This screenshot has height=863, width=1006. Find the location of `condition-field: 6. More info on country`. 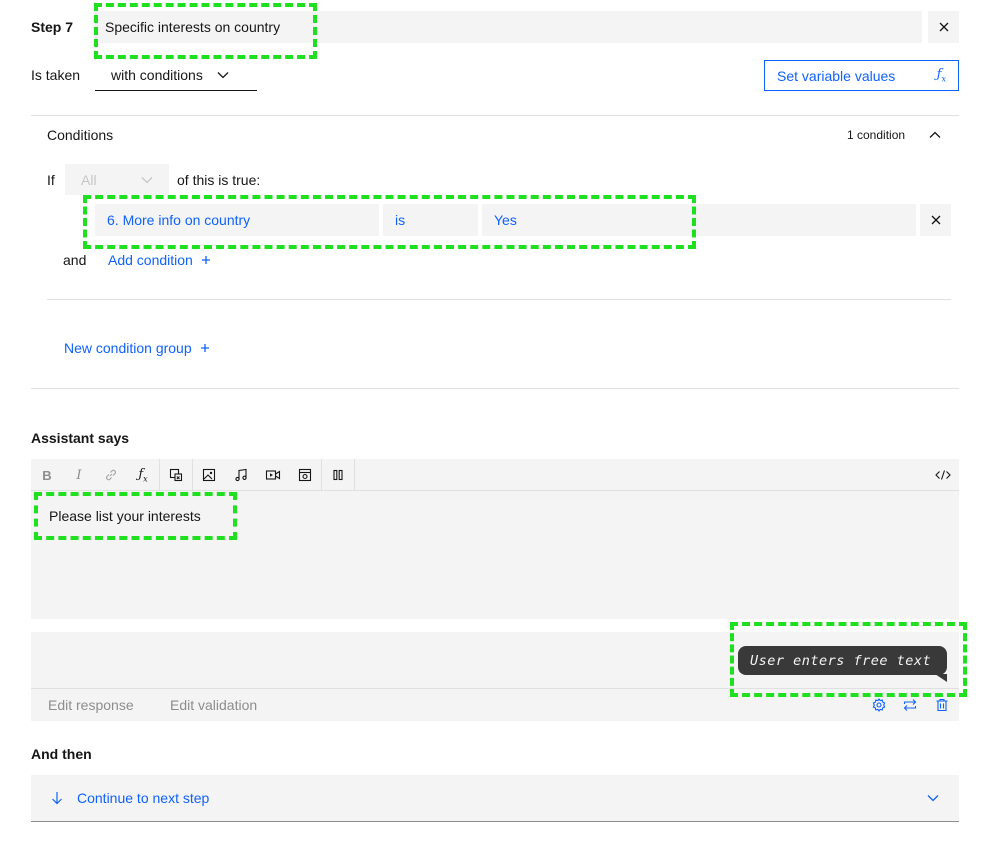

condition-field: 6. More info on country is located at coordinates (237, 220).